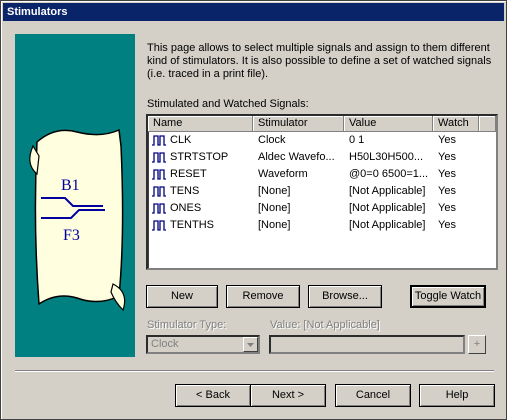  I want to click on banner-label-b1: B1, so click(70, 185).